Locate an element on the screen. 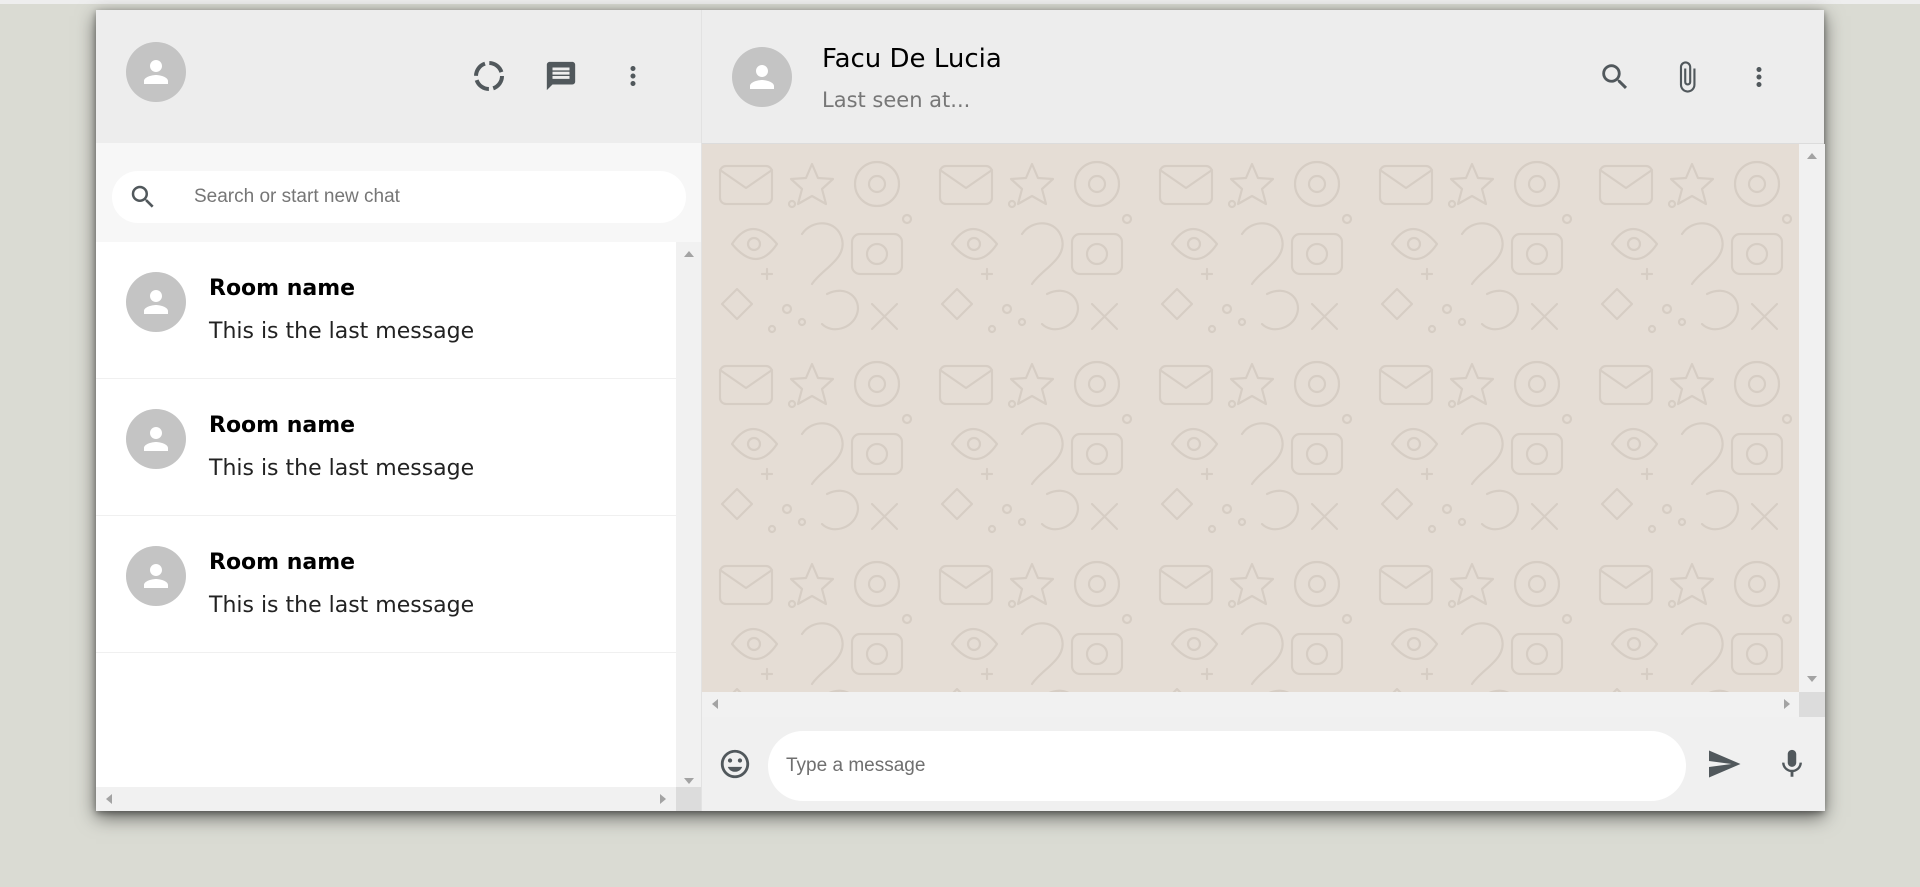  status-icon is located at coordinates (489, 76).